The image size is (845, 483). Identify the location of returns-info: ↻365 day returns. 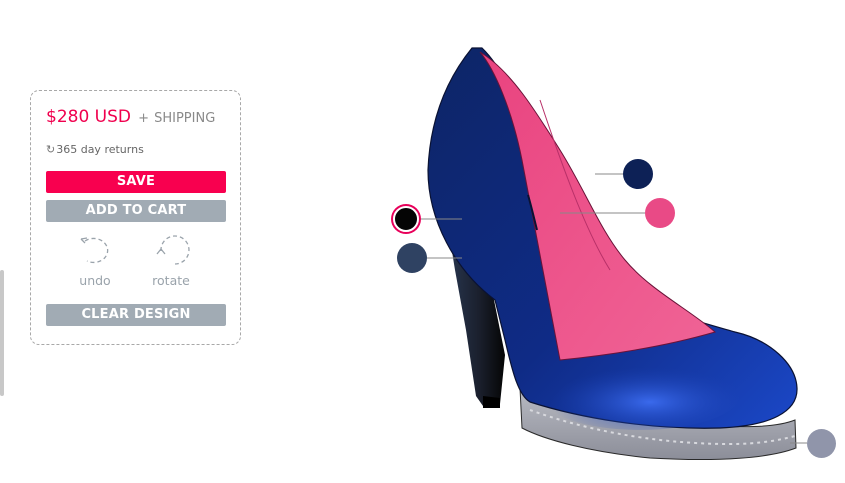
(95, 149).